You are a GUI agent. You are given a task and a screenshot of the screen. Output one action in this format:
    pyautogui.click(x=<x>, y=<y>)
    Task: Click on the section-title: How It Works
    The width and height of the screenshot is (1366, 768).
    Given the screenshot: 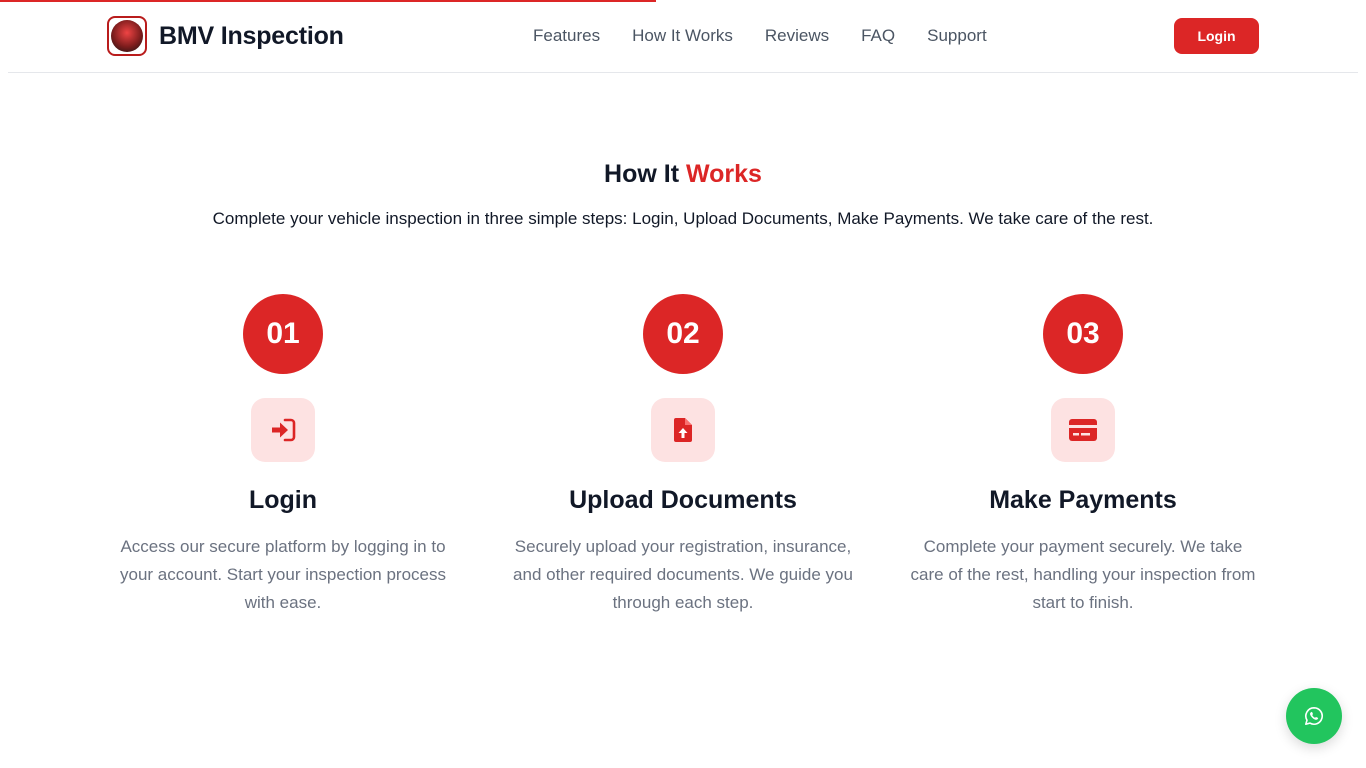 What is the action you would take?
    pyautogui.click(x=683, y=174)
    